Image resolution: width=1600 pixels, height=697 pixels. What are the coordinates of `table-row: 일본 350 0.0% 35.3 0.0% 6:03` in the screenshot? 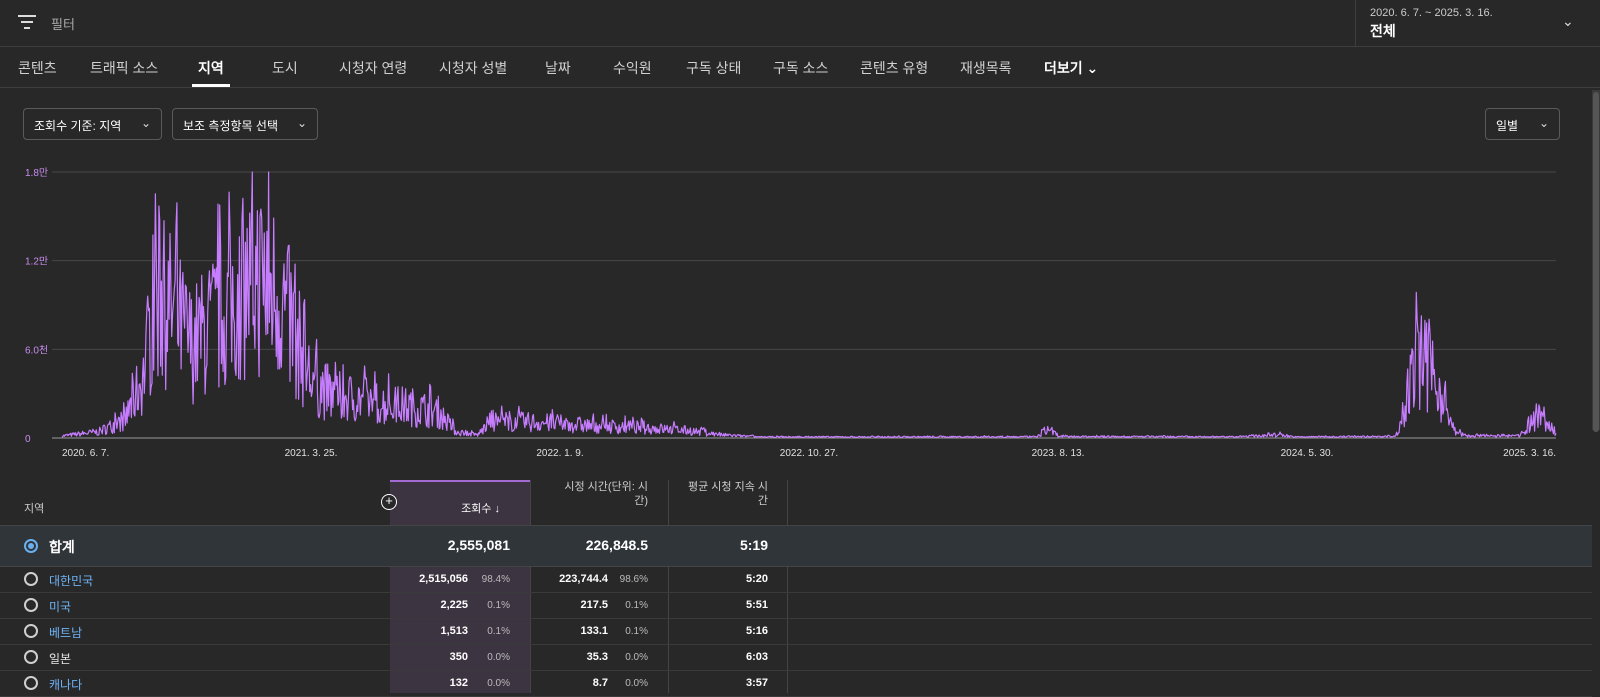 It's located at (796, 657).